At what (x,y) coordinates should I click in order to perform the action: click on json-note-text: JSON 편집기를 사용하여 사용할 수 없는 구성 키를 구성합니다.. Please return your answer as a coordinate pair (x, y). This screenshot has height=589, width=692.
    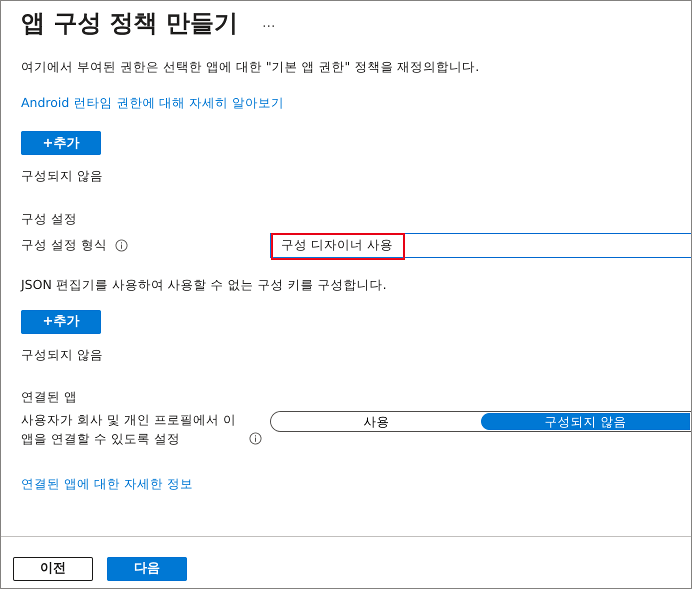
    Looking at the image, I should click on (204, 285).